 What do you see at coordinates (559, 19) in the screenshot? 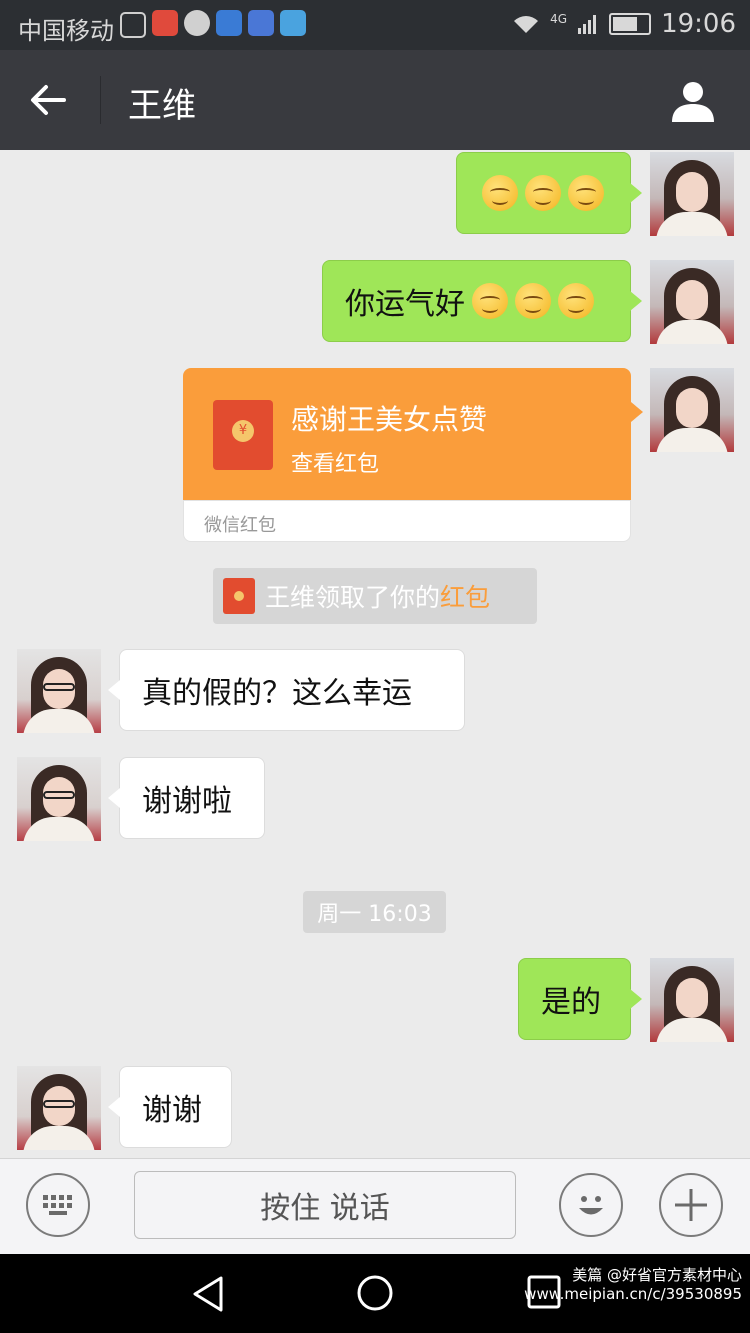
I see `network-type: 4G` at bounding box center [559, 19].